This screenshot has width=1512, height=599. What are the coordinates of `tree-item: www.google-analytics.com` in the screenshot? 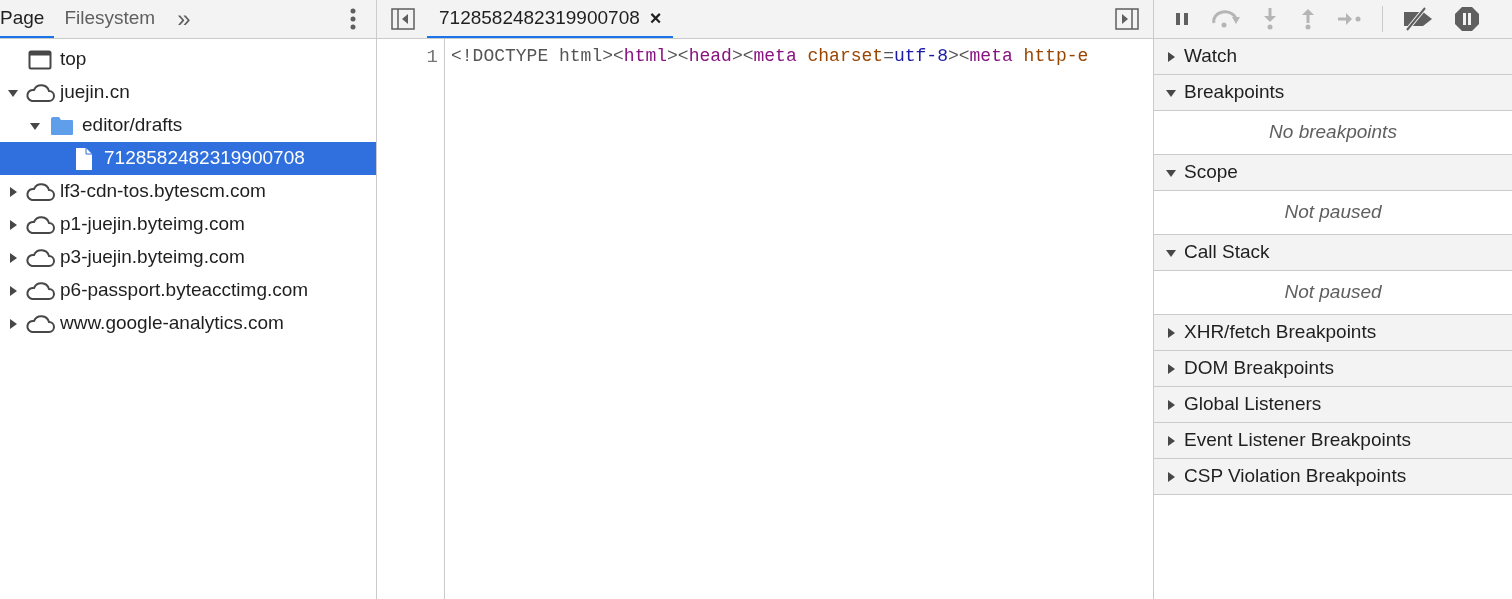 It's located at (188, 323).